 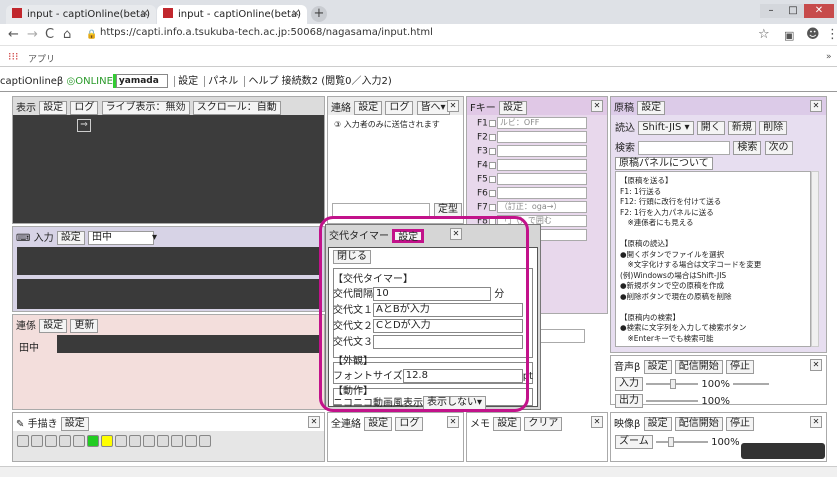 What do you see at coordinates (13, 34) in the screenshot?
I see `back-icon: ←` at bounding box center [13, 34].